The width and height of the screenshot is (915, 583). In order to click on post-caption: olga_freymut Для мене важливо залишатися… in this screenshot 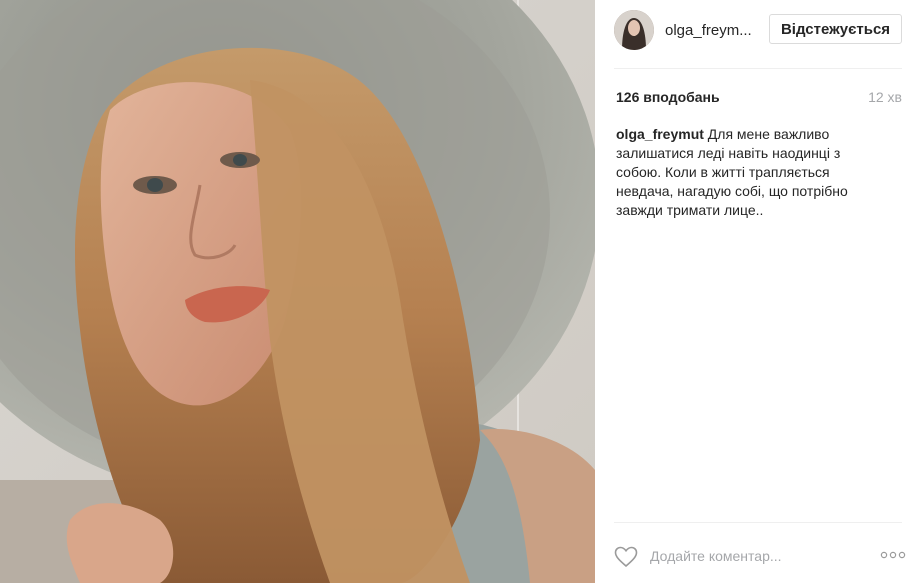, I will do `click(748, 172)`.